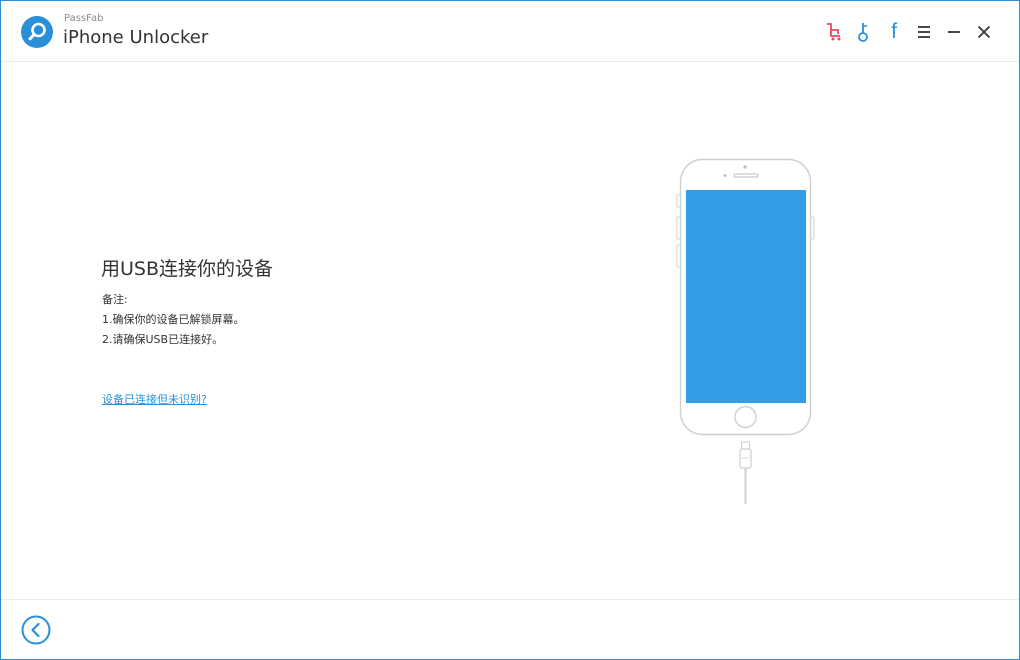 This screenshot has height=660, width=1020. I want to click on note-item: 1.确保你的设备已解锁屏幕。, so click(173, 319).